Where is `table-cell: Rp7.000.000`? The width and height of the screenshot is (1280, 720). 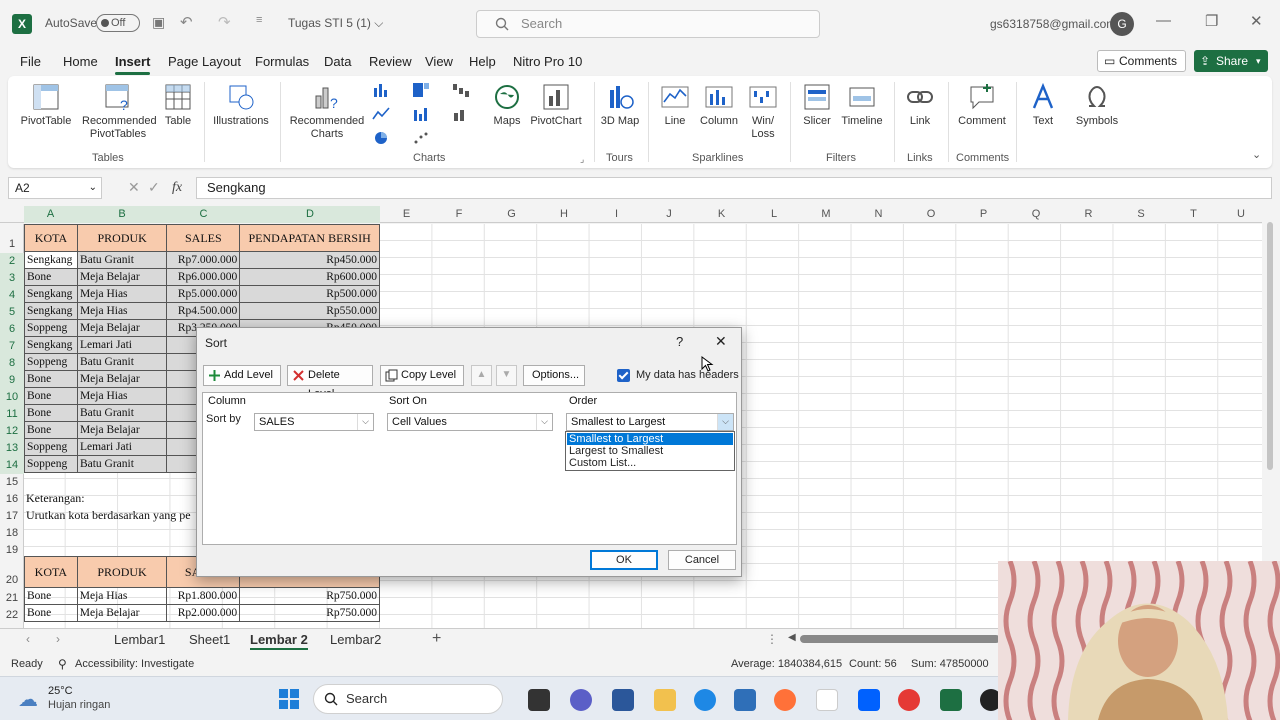 table-cell: Rp7.000.000 is located at coordinates (203, 260).